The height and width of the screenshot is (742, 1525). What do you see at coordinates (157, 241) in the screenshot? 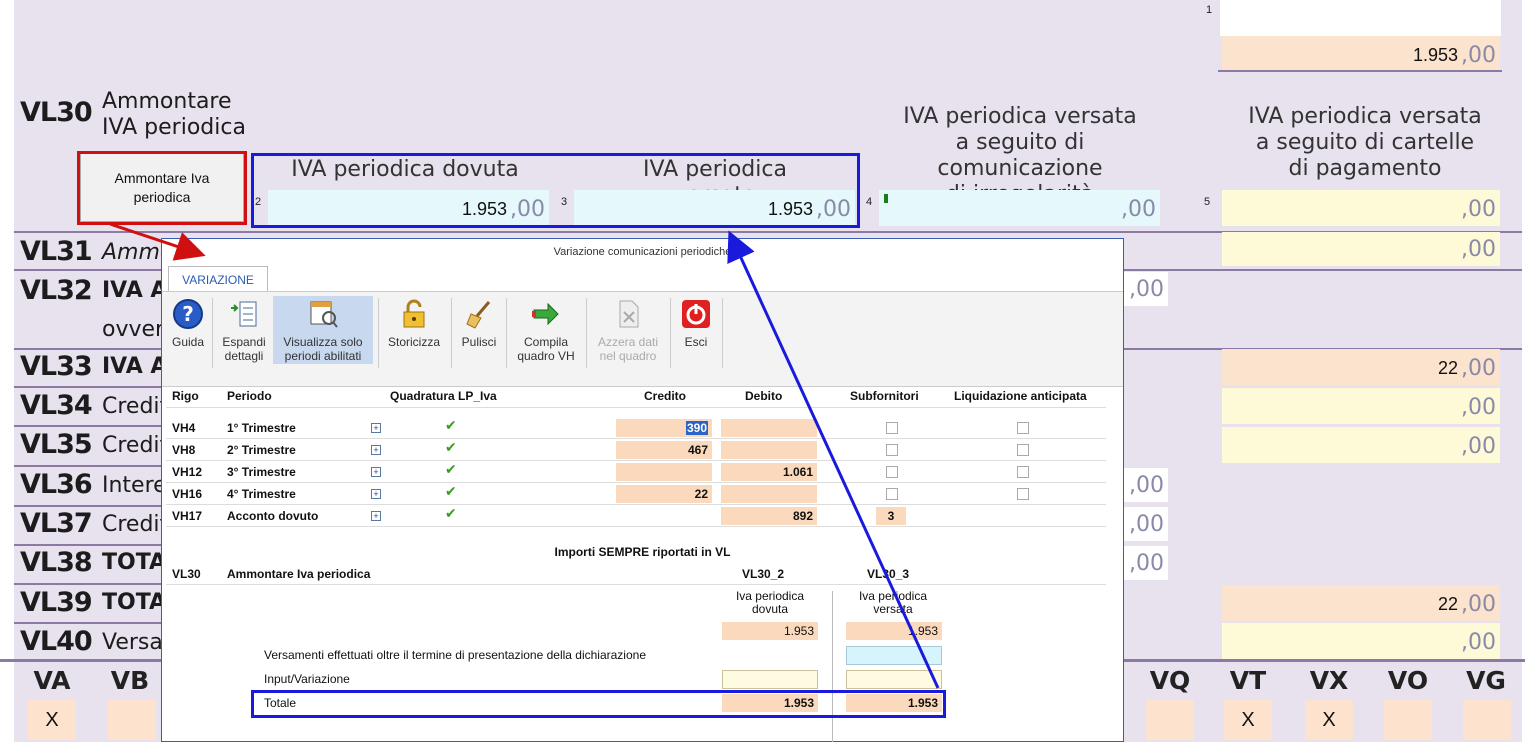
I see `red-arrow` at bounding box center [157, 241].